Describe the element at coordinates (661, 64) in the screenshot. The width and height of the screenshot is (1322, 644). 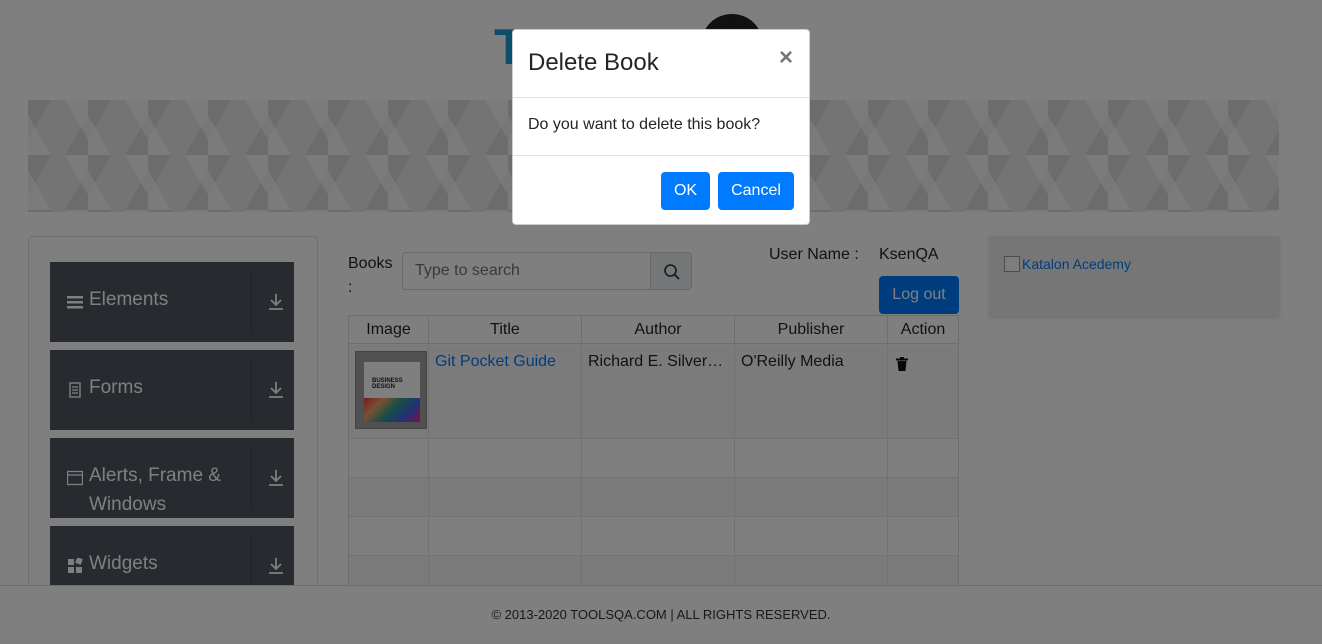
I see `modal-header: Delete Book ×` at that location.